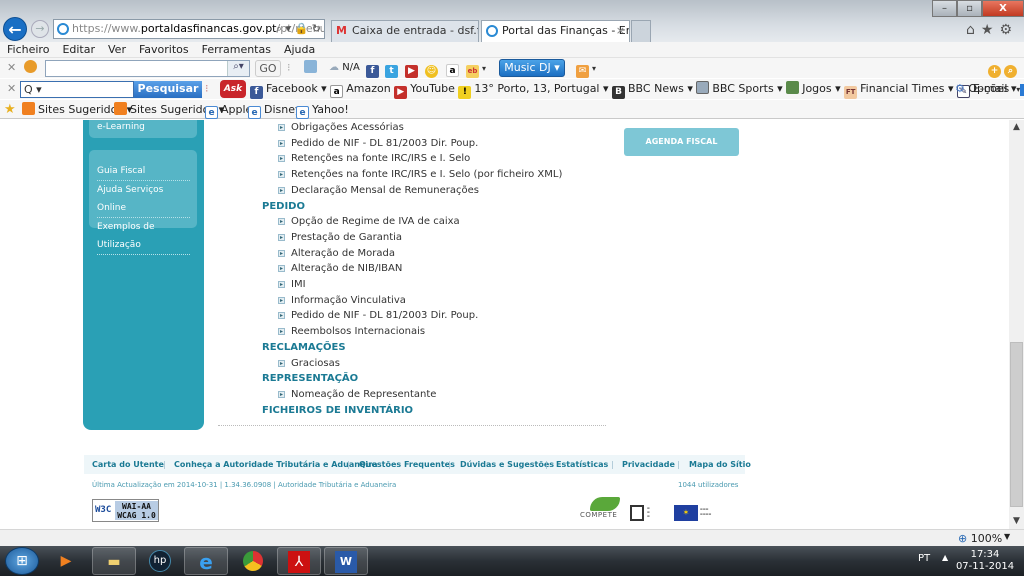  Describe the element at coordinates (454, 68) in the screenshot. I see `amazon-icon: a` at that location.